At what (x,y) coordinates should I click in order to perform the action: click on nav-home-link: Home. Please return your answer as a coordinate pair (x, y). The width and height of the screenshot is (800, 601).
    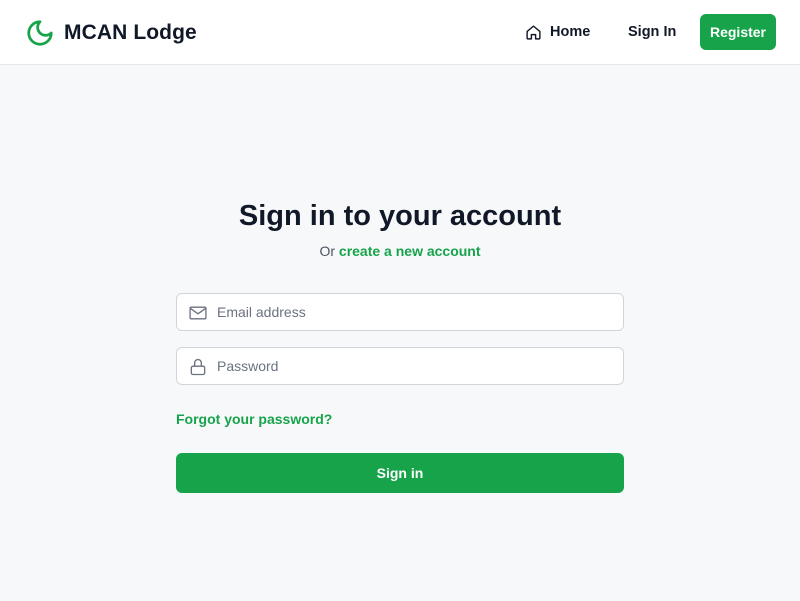
    Looking at the image, I should click on (557, 32).